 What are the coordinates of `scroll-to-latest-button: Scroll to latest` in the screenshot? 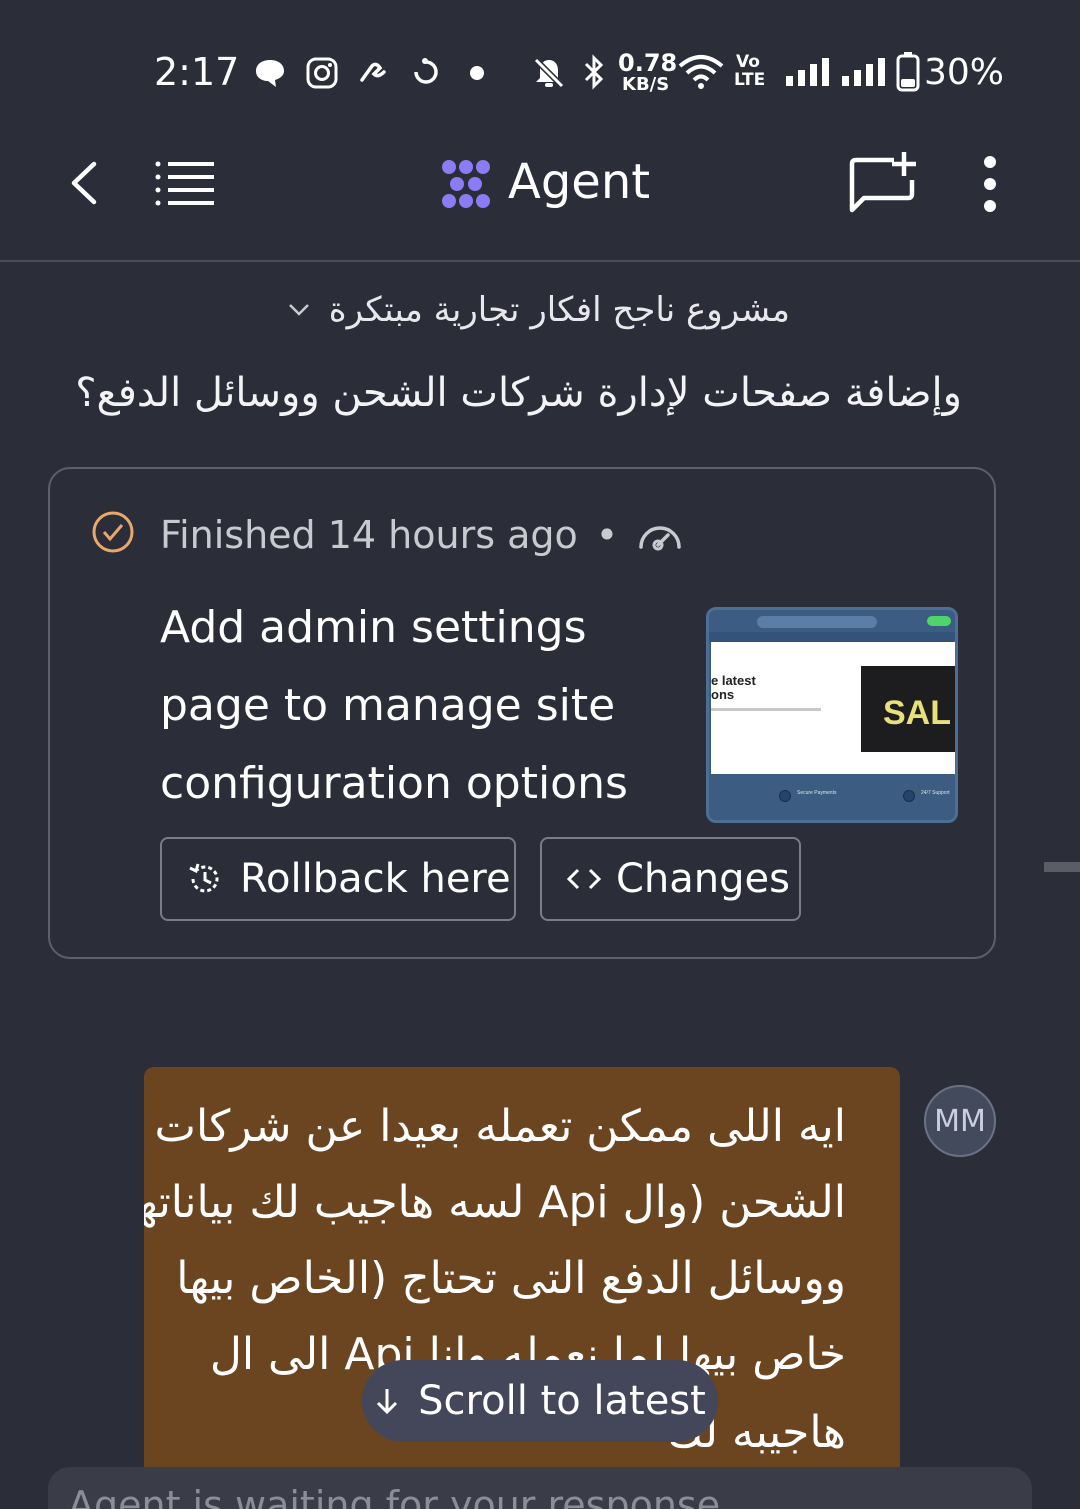 It's located at (540, 1401).